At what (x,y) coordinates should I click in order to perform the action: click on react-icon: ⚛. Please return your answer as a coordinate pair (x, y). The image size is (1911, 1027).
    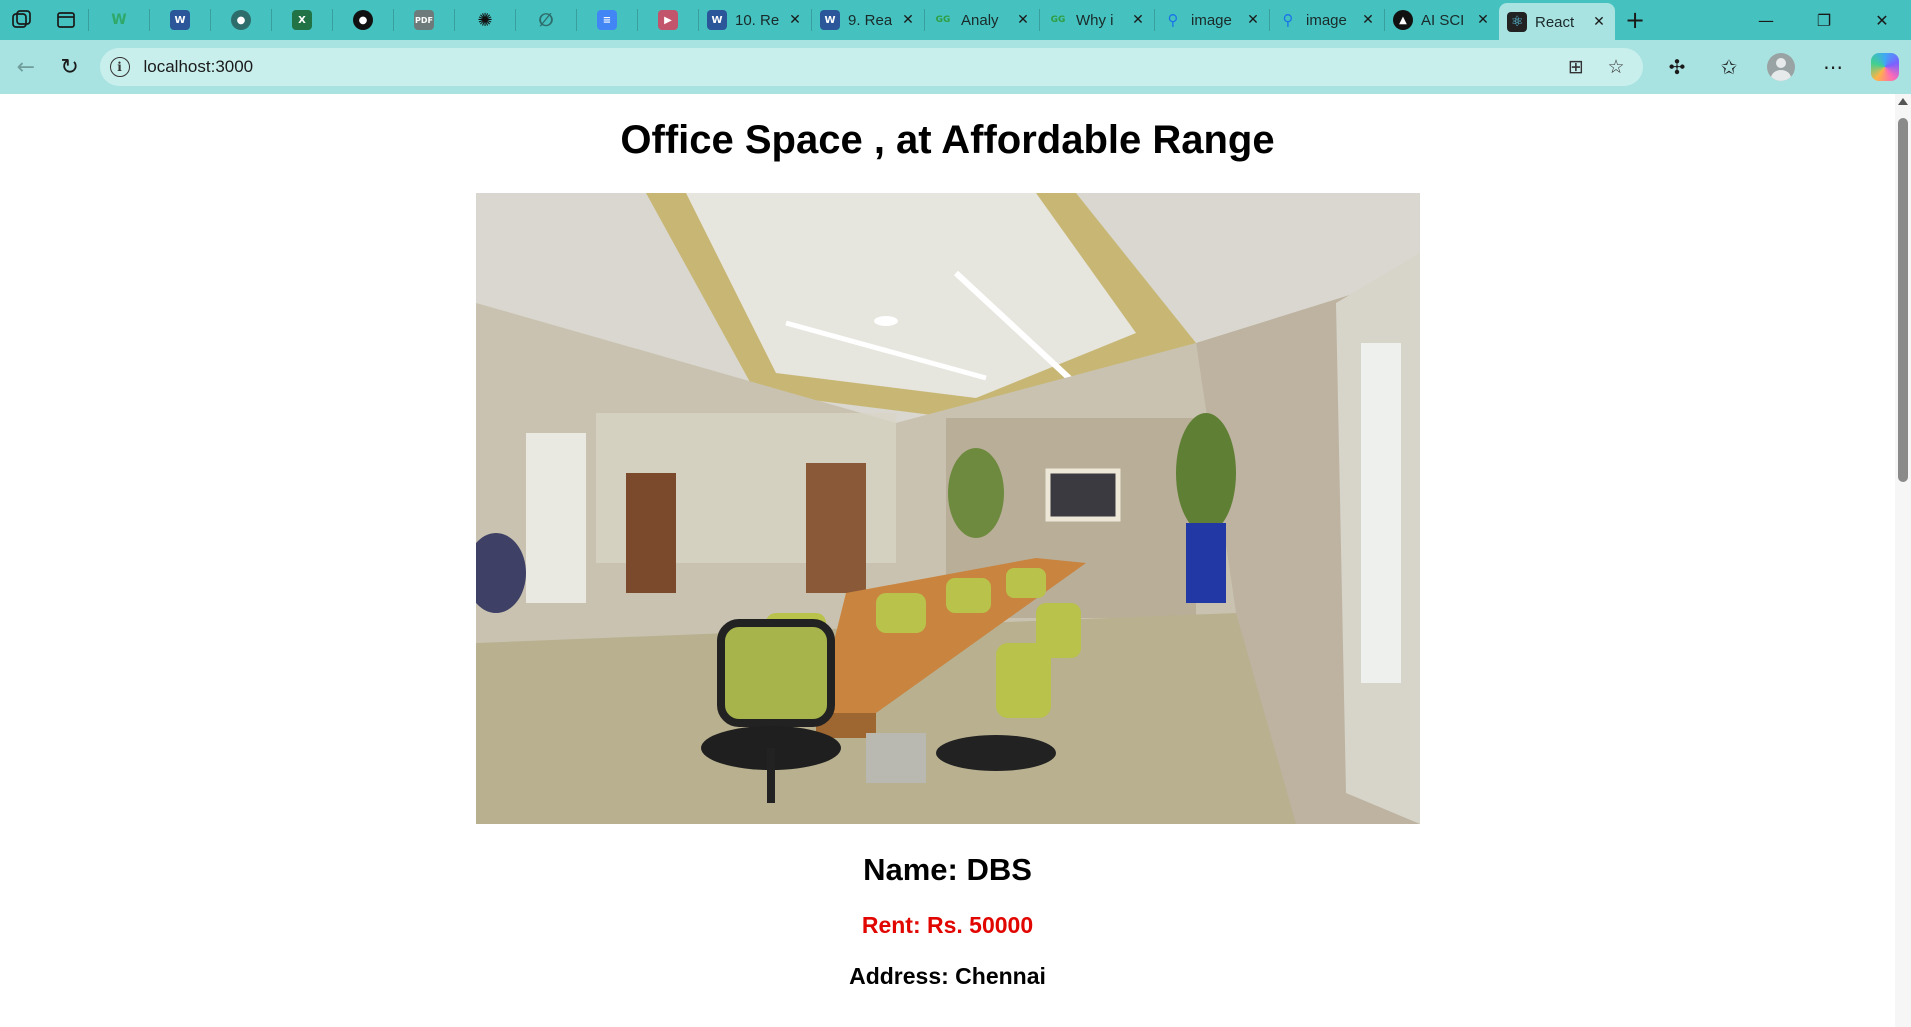
    Looking at the image, I should click on (1517, 22).